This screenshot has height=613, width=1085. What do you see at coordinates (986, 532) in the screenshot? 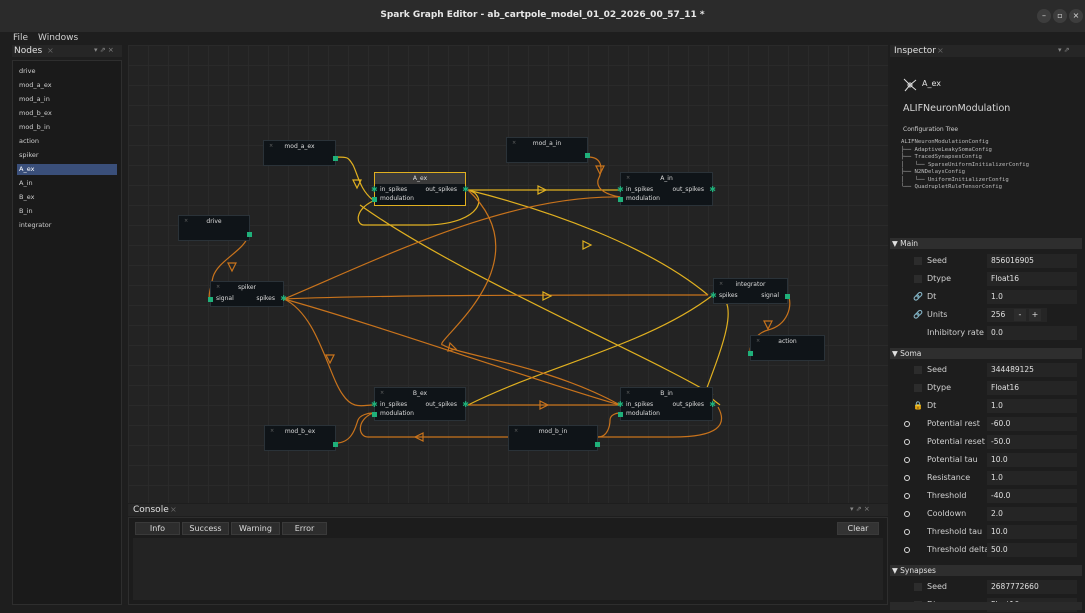
I see `property-row: Threshold tau 10.0` at bounding box center [986, 532].